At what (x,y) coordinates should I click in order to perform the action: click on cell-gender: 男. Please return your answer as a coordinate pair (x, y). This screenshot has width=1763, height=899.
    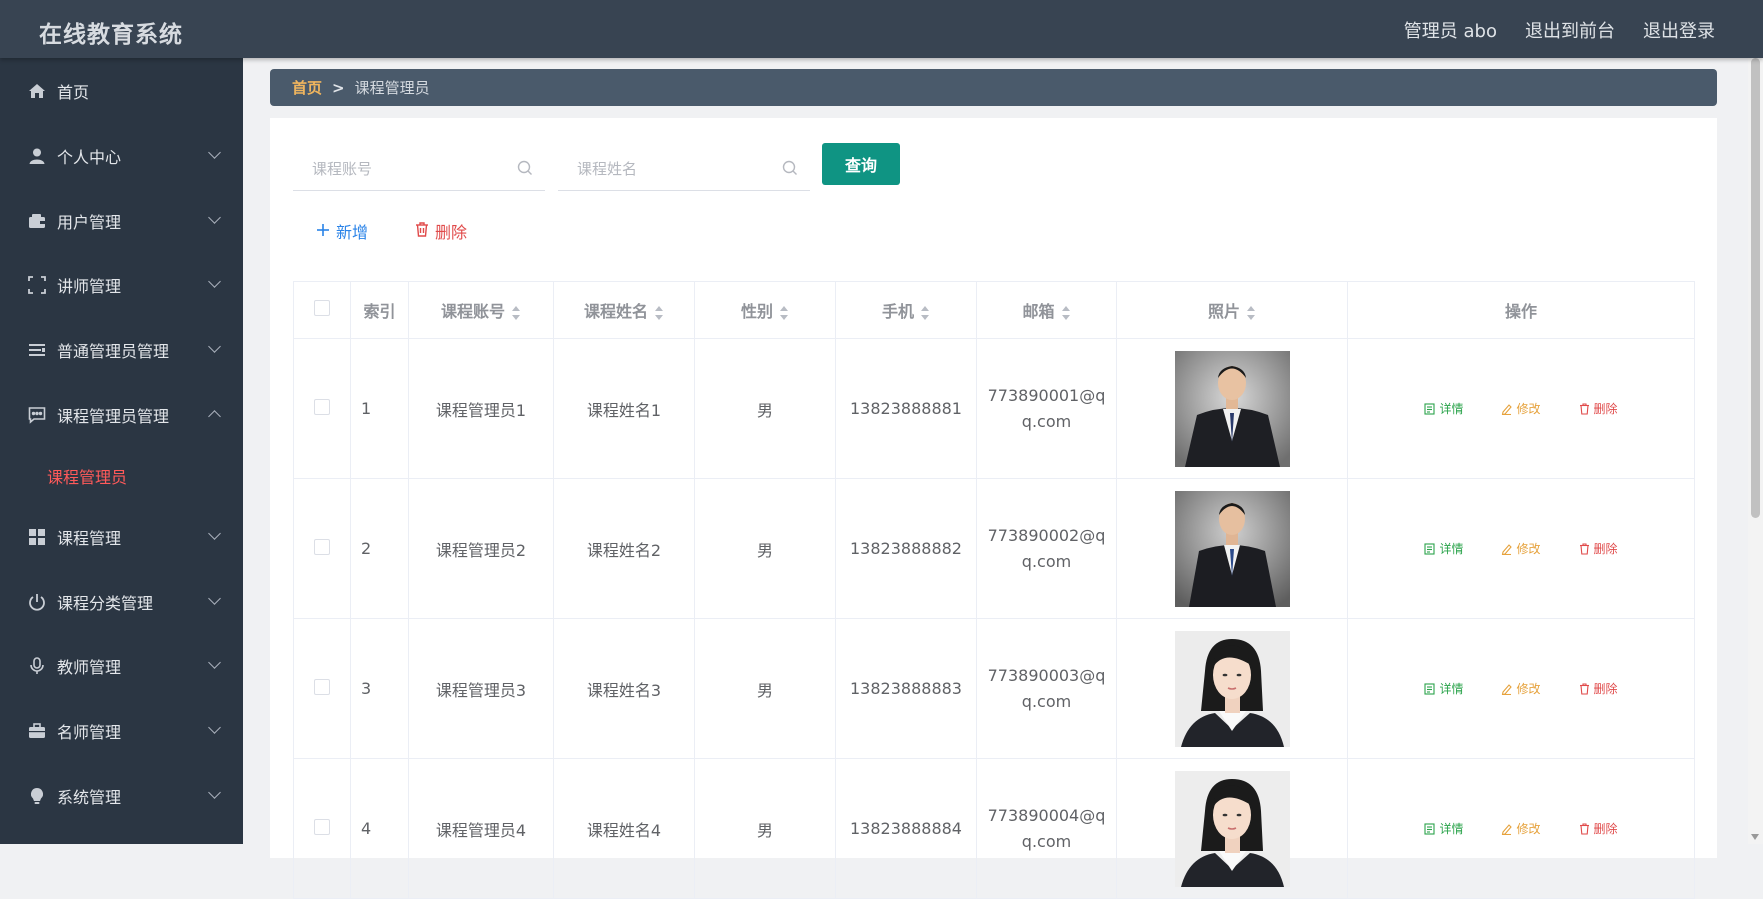
    Looking at the image, I should click on (765, 548).